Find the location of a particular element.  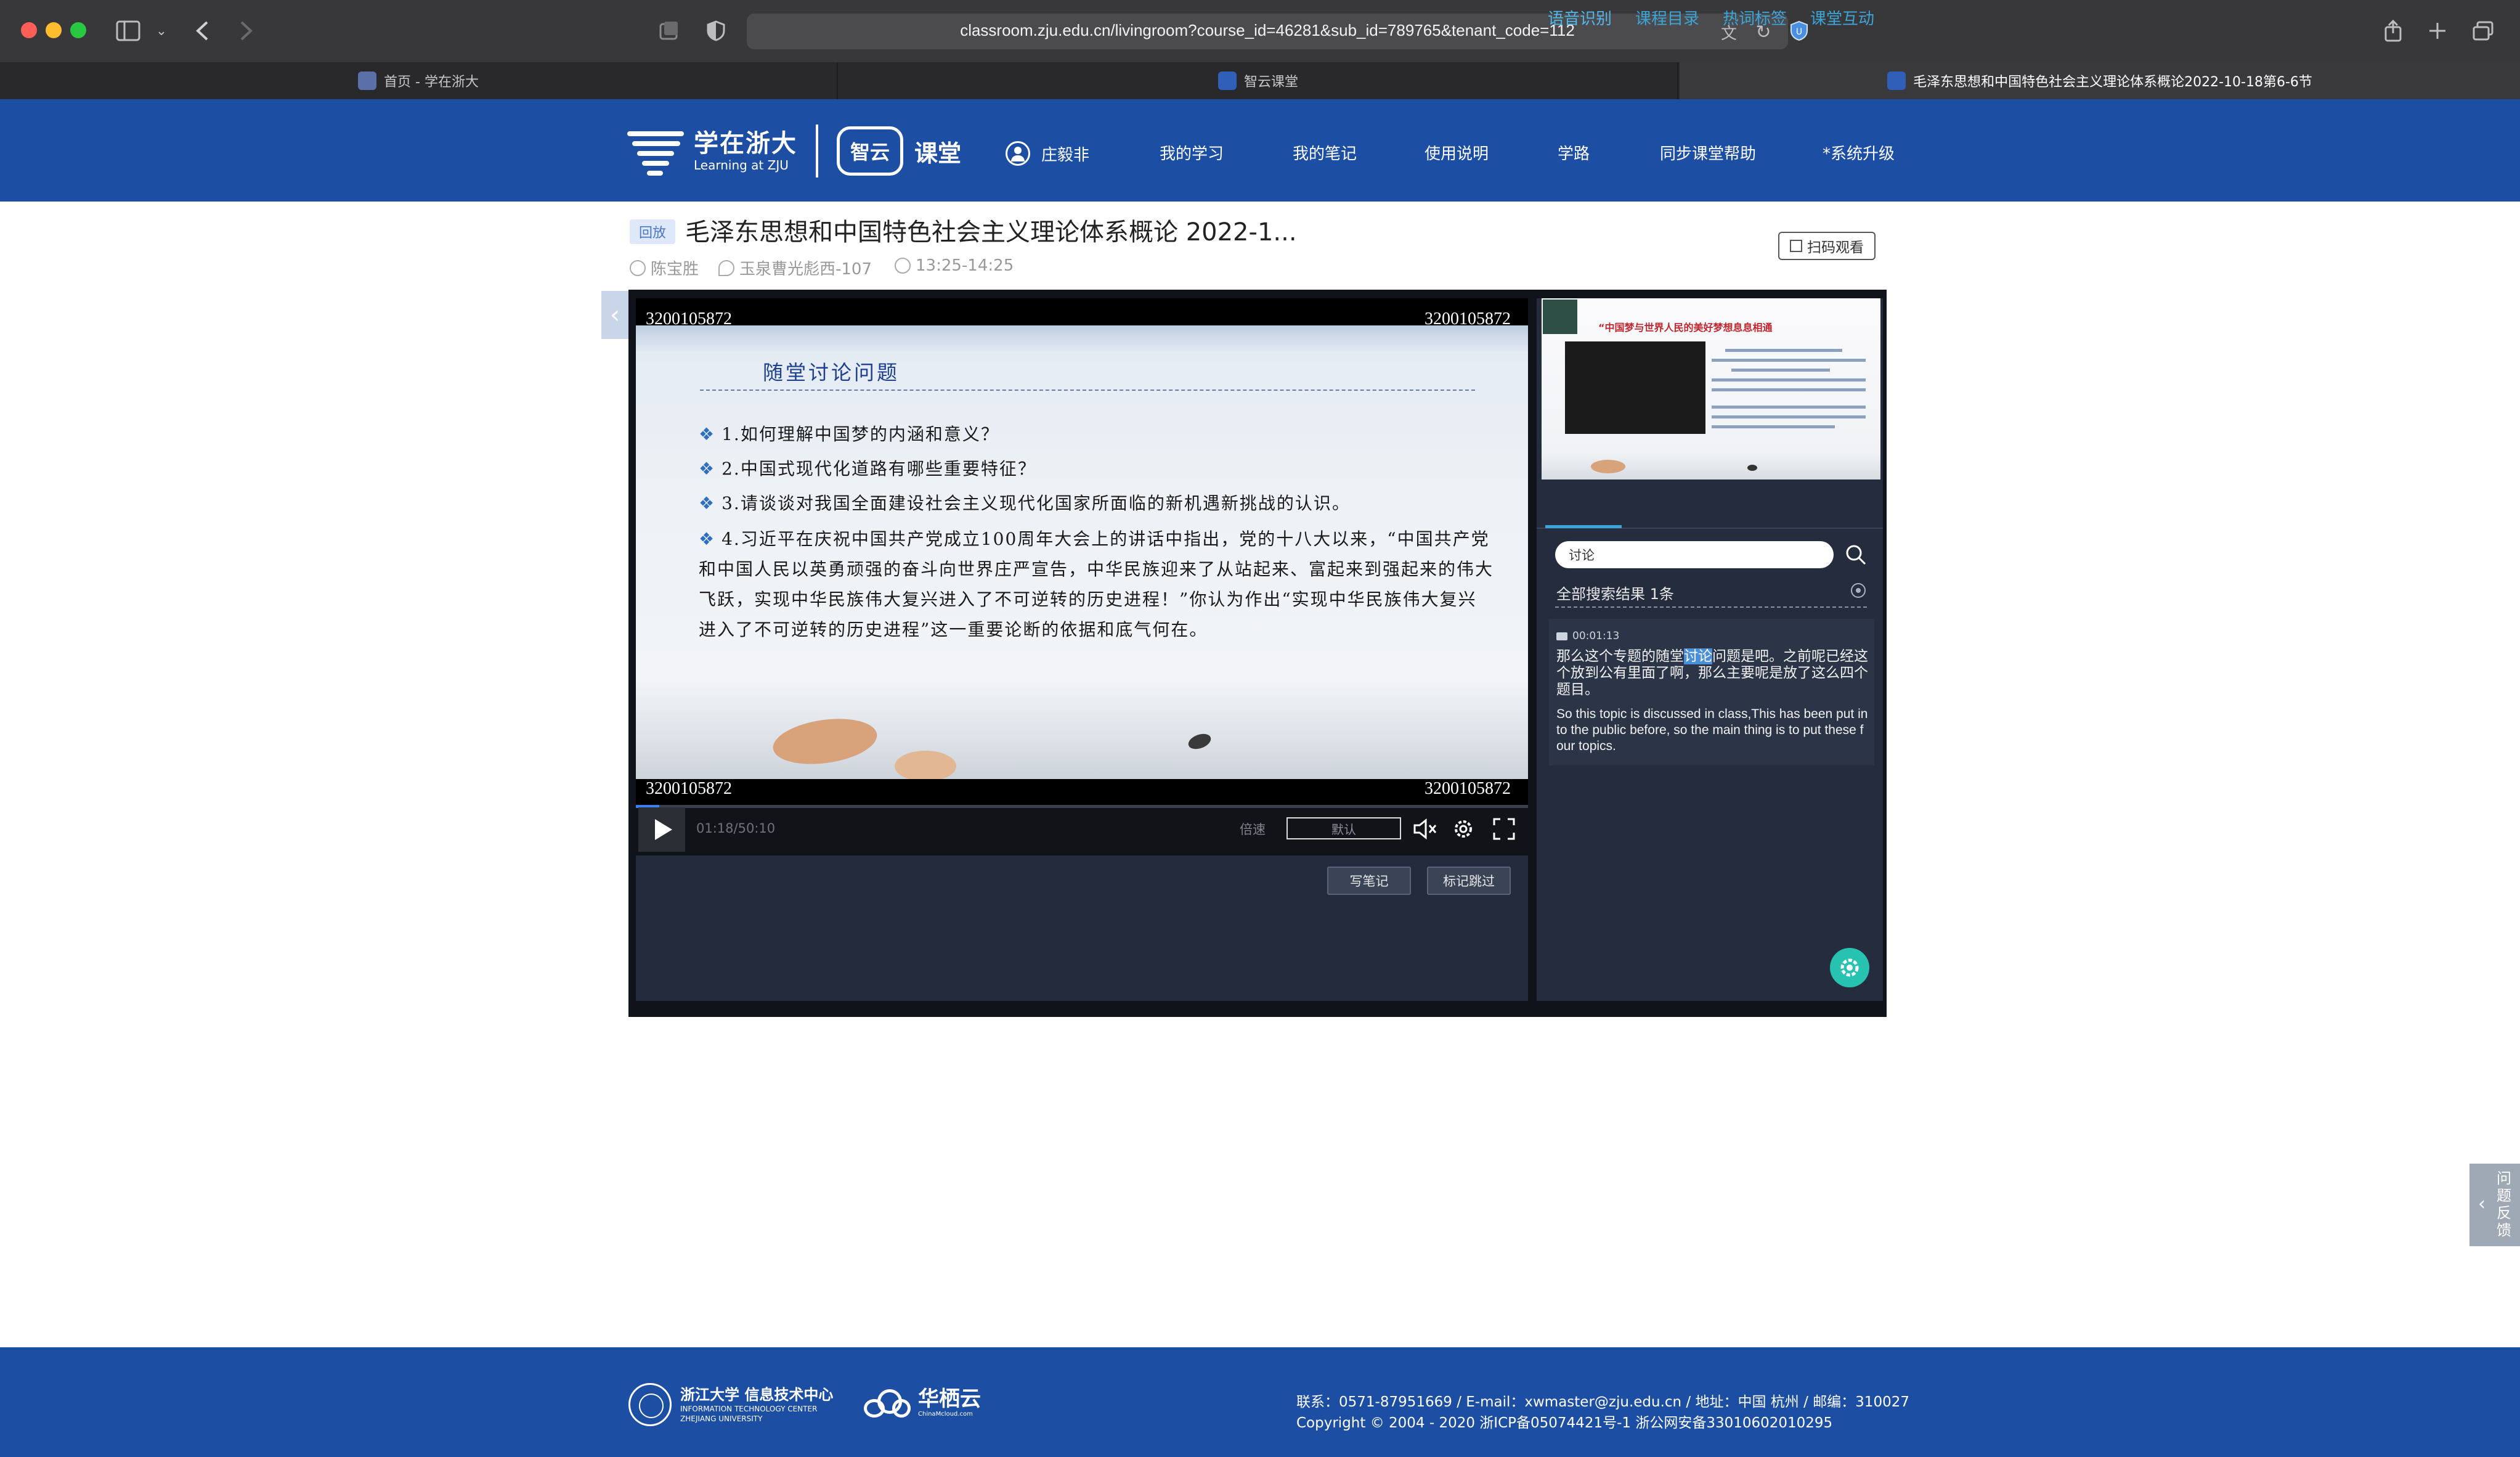

browser-tab-course: 毛泽东思想和中国特色社会主义理论体系概论2022-10-18第6-6节 is located at coordinates (2100, 80).